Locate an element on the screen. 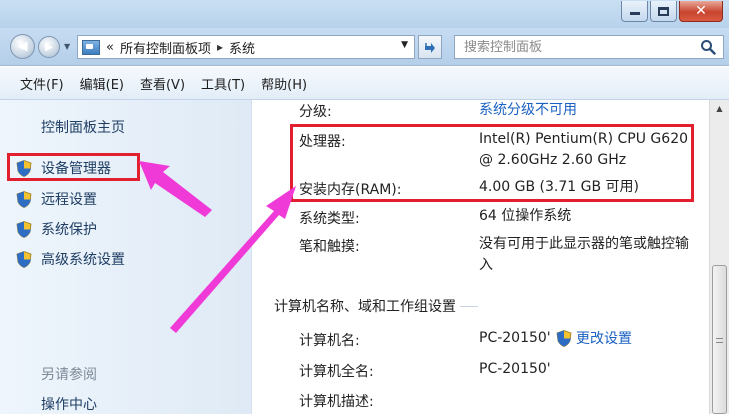 The height and width of the screenshot is (414, 729). sidebar-item-remote-settings: 远程设置 is located at coordinates (56, 199).